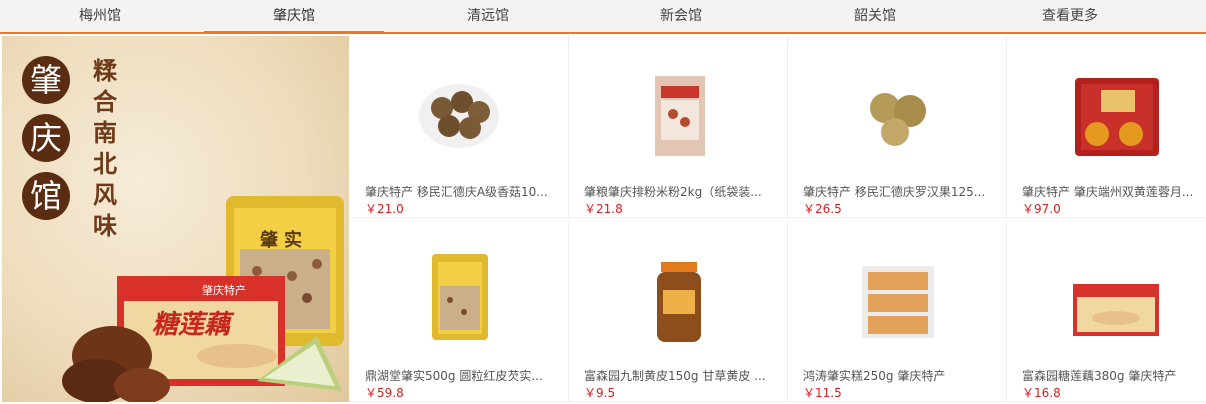 This screenshot has height=404, width=1206. I want to click on product-price: ￥11.5, so click(822, 393).